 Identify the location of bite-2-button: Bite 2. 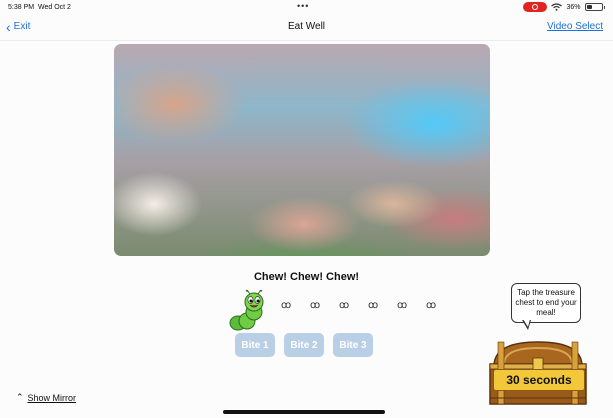
(304, 345).